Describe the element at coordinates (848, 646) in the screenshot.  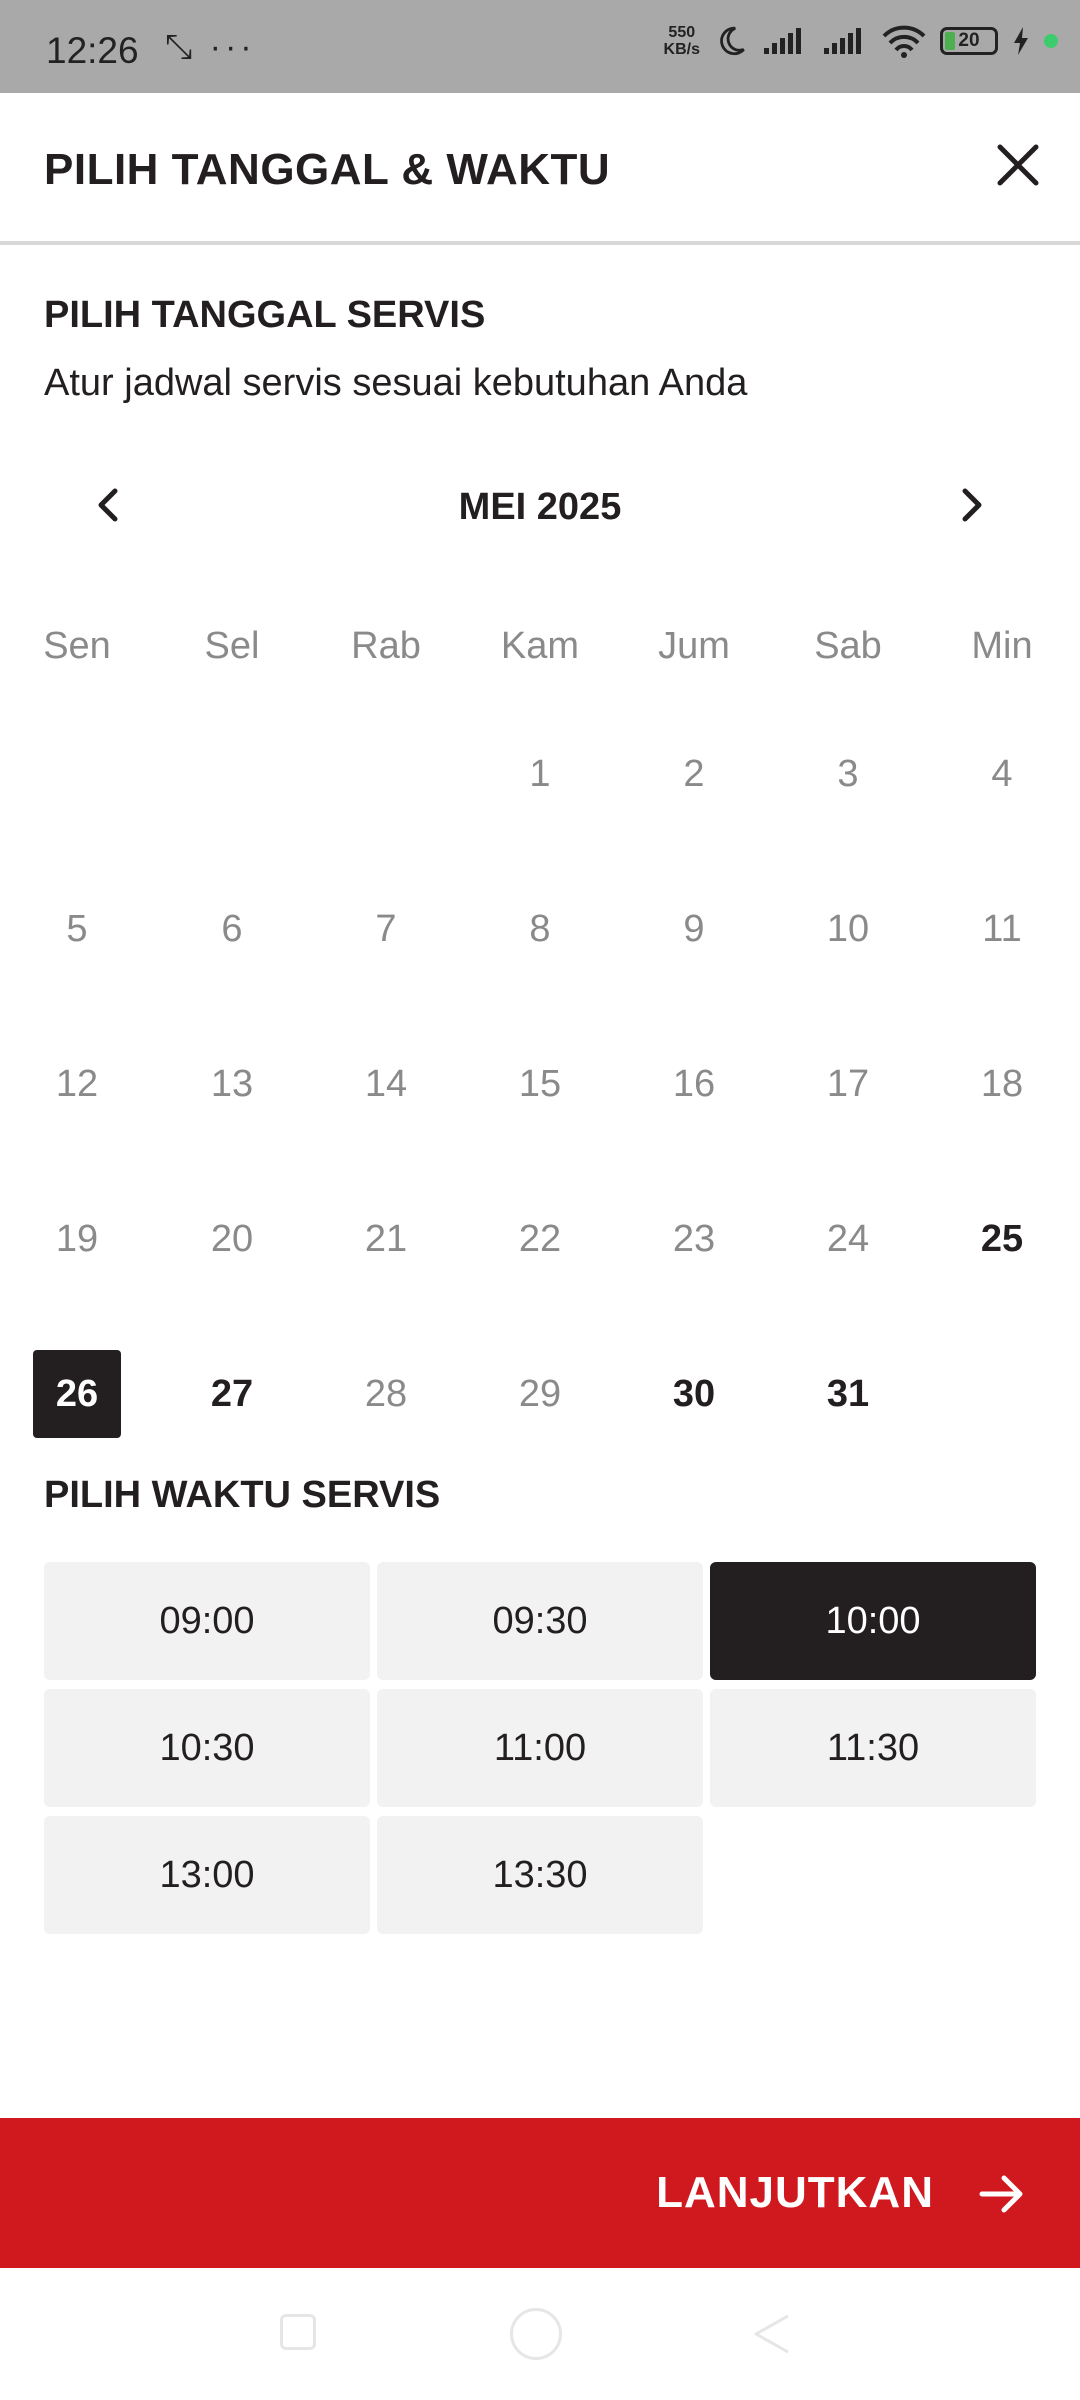
I see `weekday-label: Sab` at that location.